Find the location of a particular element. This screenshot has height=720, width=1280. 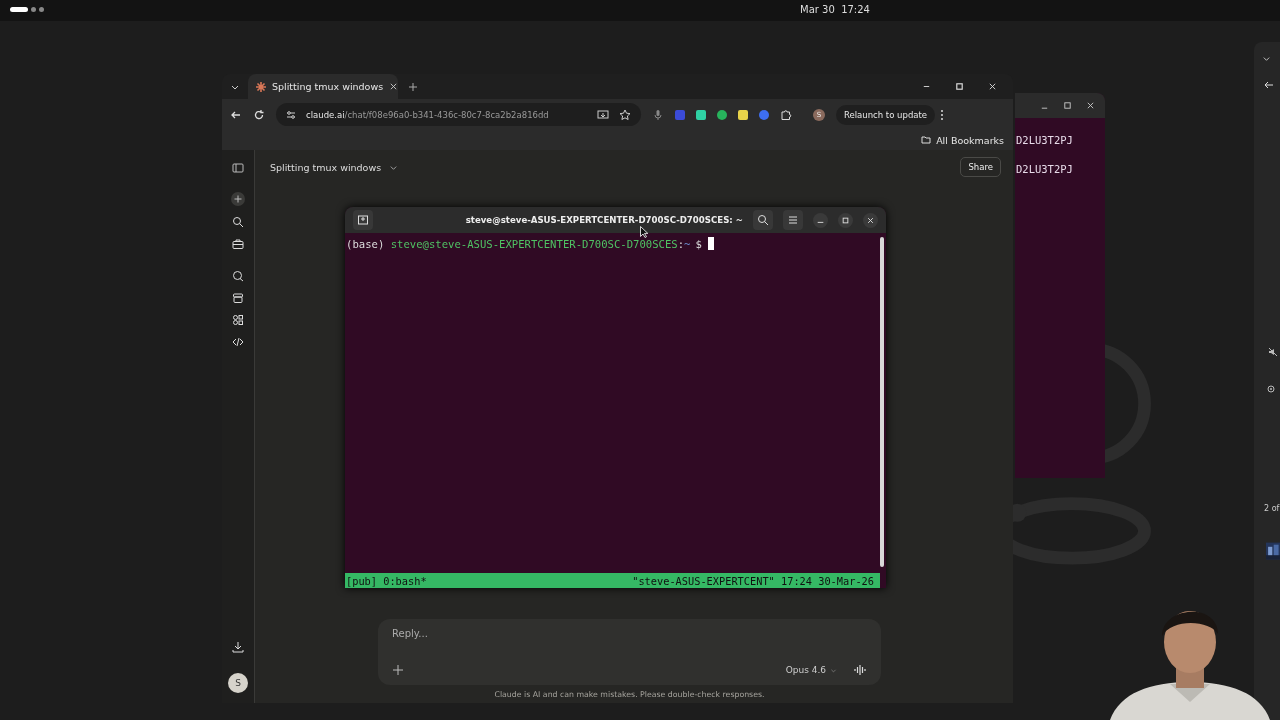

download-icon is located at coordinates (238, 647).